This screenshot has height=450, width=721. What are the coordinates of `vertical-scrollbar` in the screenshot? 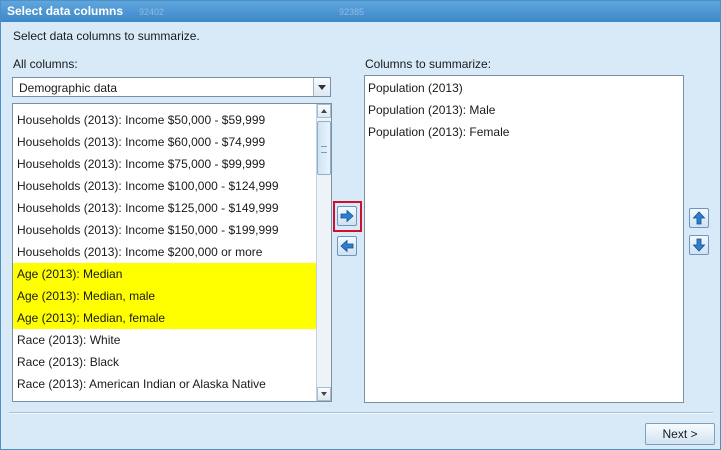 It's located at (323, 252).